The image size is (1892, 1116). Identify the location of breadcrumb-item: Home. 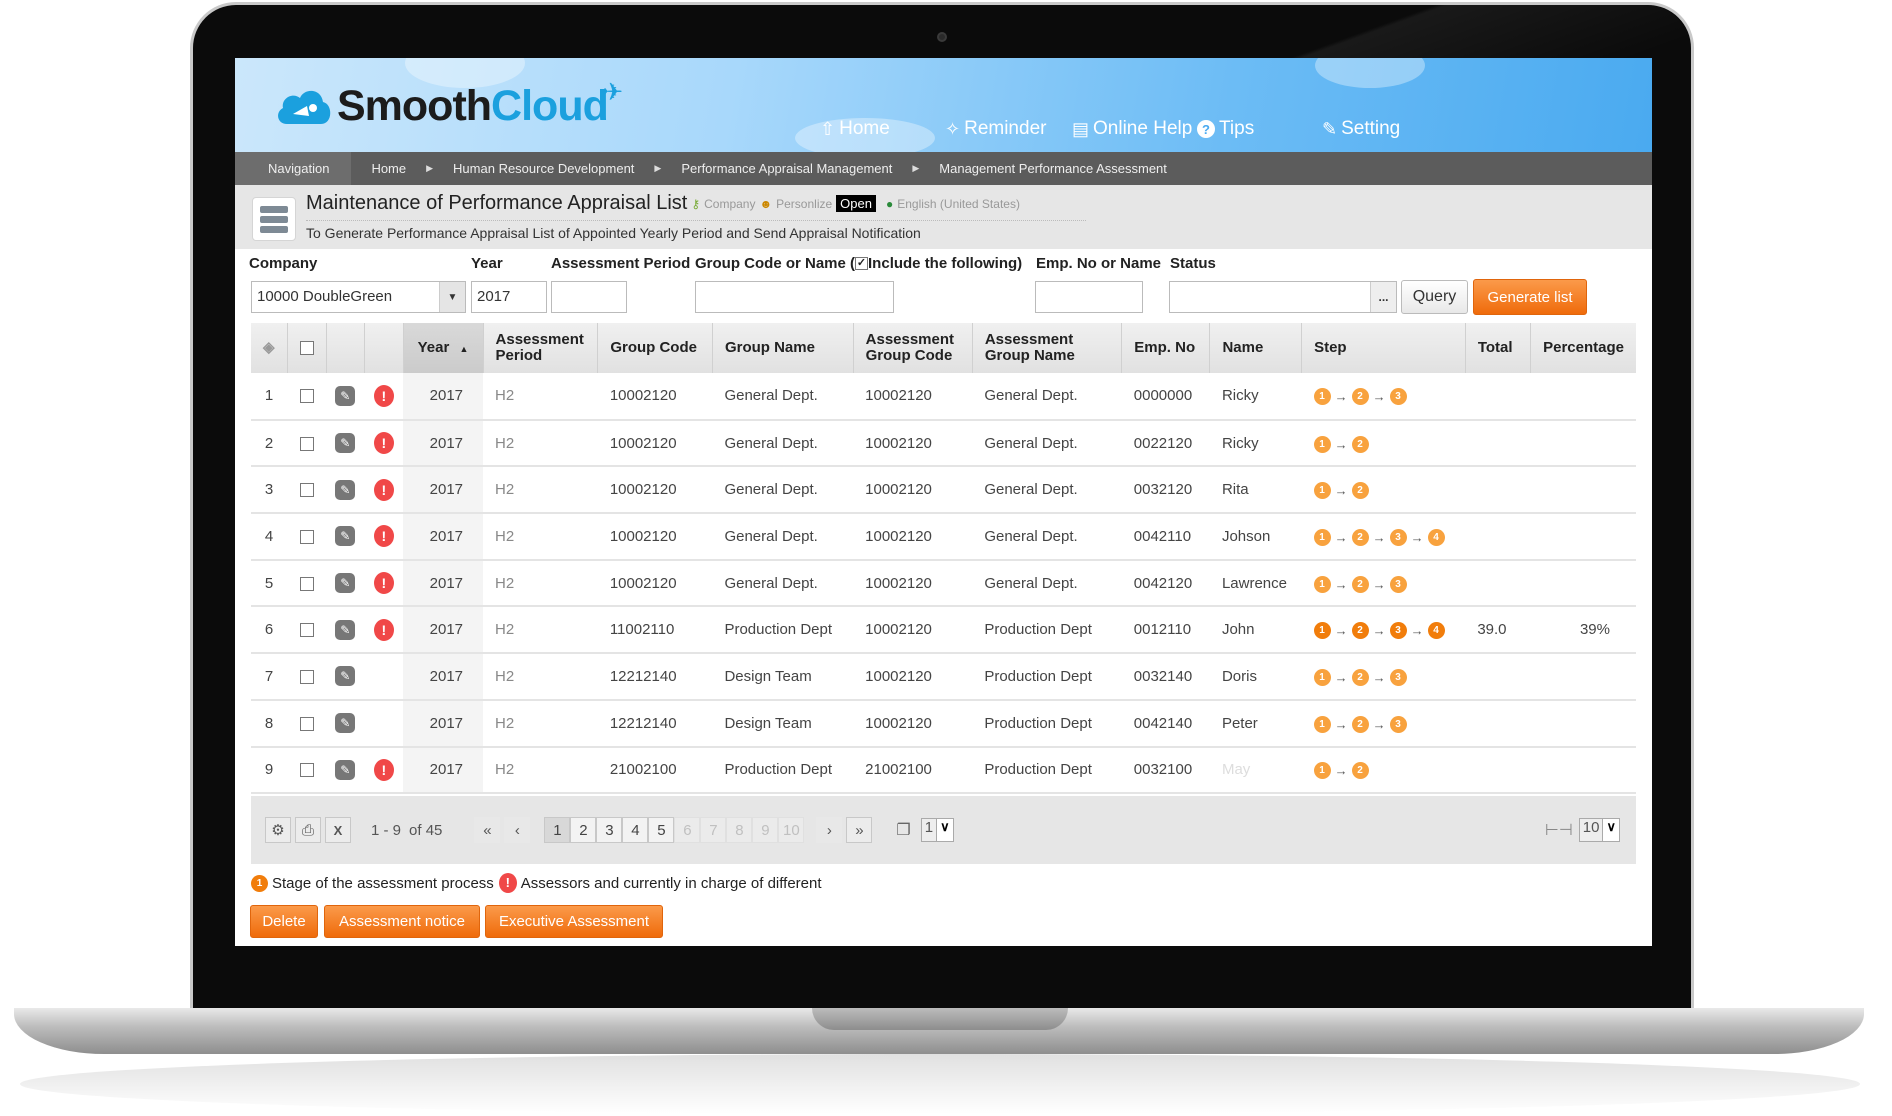
(388, 168).